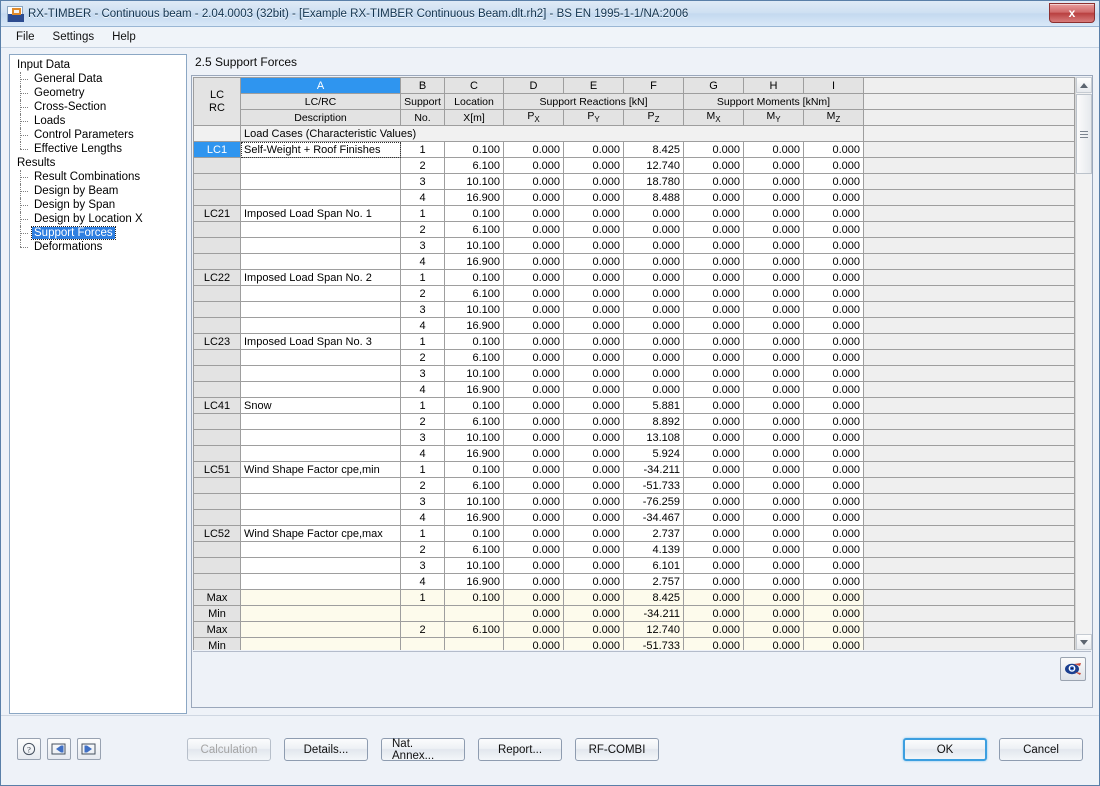  I want to click on cell-pz: 12.740, so click(653, 165).